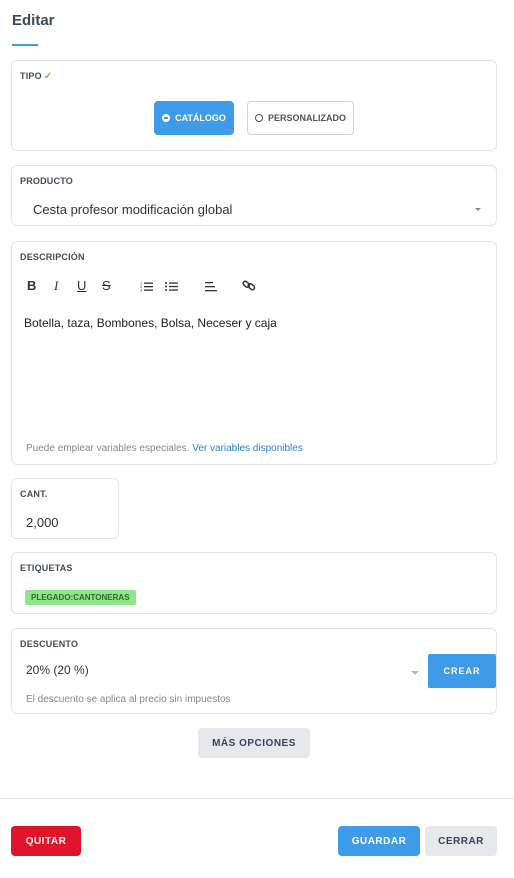  Describe the element at coordinates (461, 841) in the screenshot. I see `close-button: CERRAR` at that location.